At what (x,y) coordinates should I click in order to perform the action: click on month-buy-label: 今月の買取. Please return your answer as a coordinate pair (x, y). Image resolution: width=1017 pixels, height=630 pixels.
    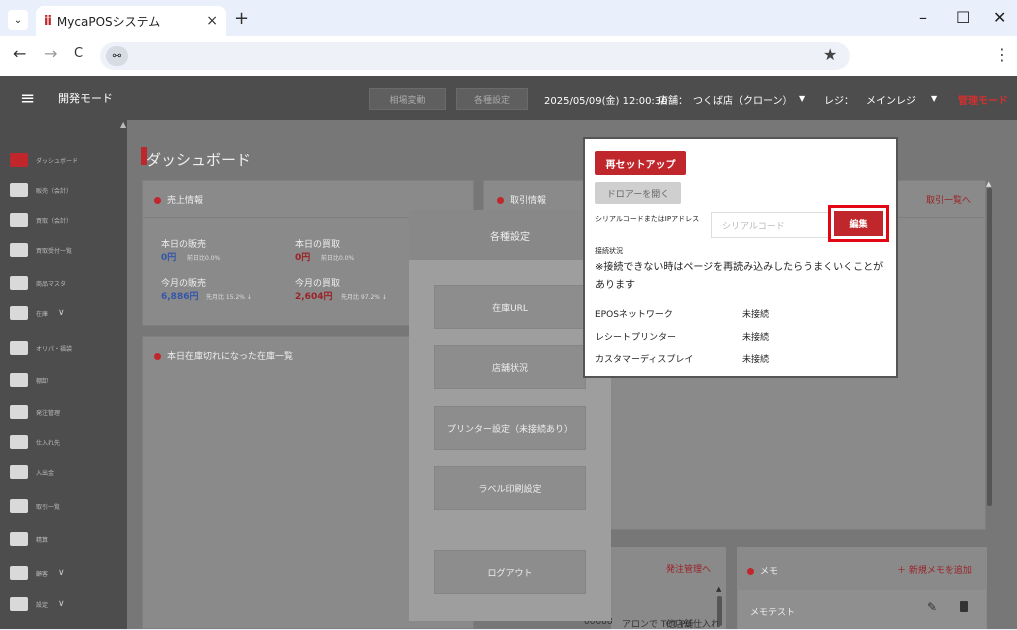
    Looking at the image, I should click on (318, 284).